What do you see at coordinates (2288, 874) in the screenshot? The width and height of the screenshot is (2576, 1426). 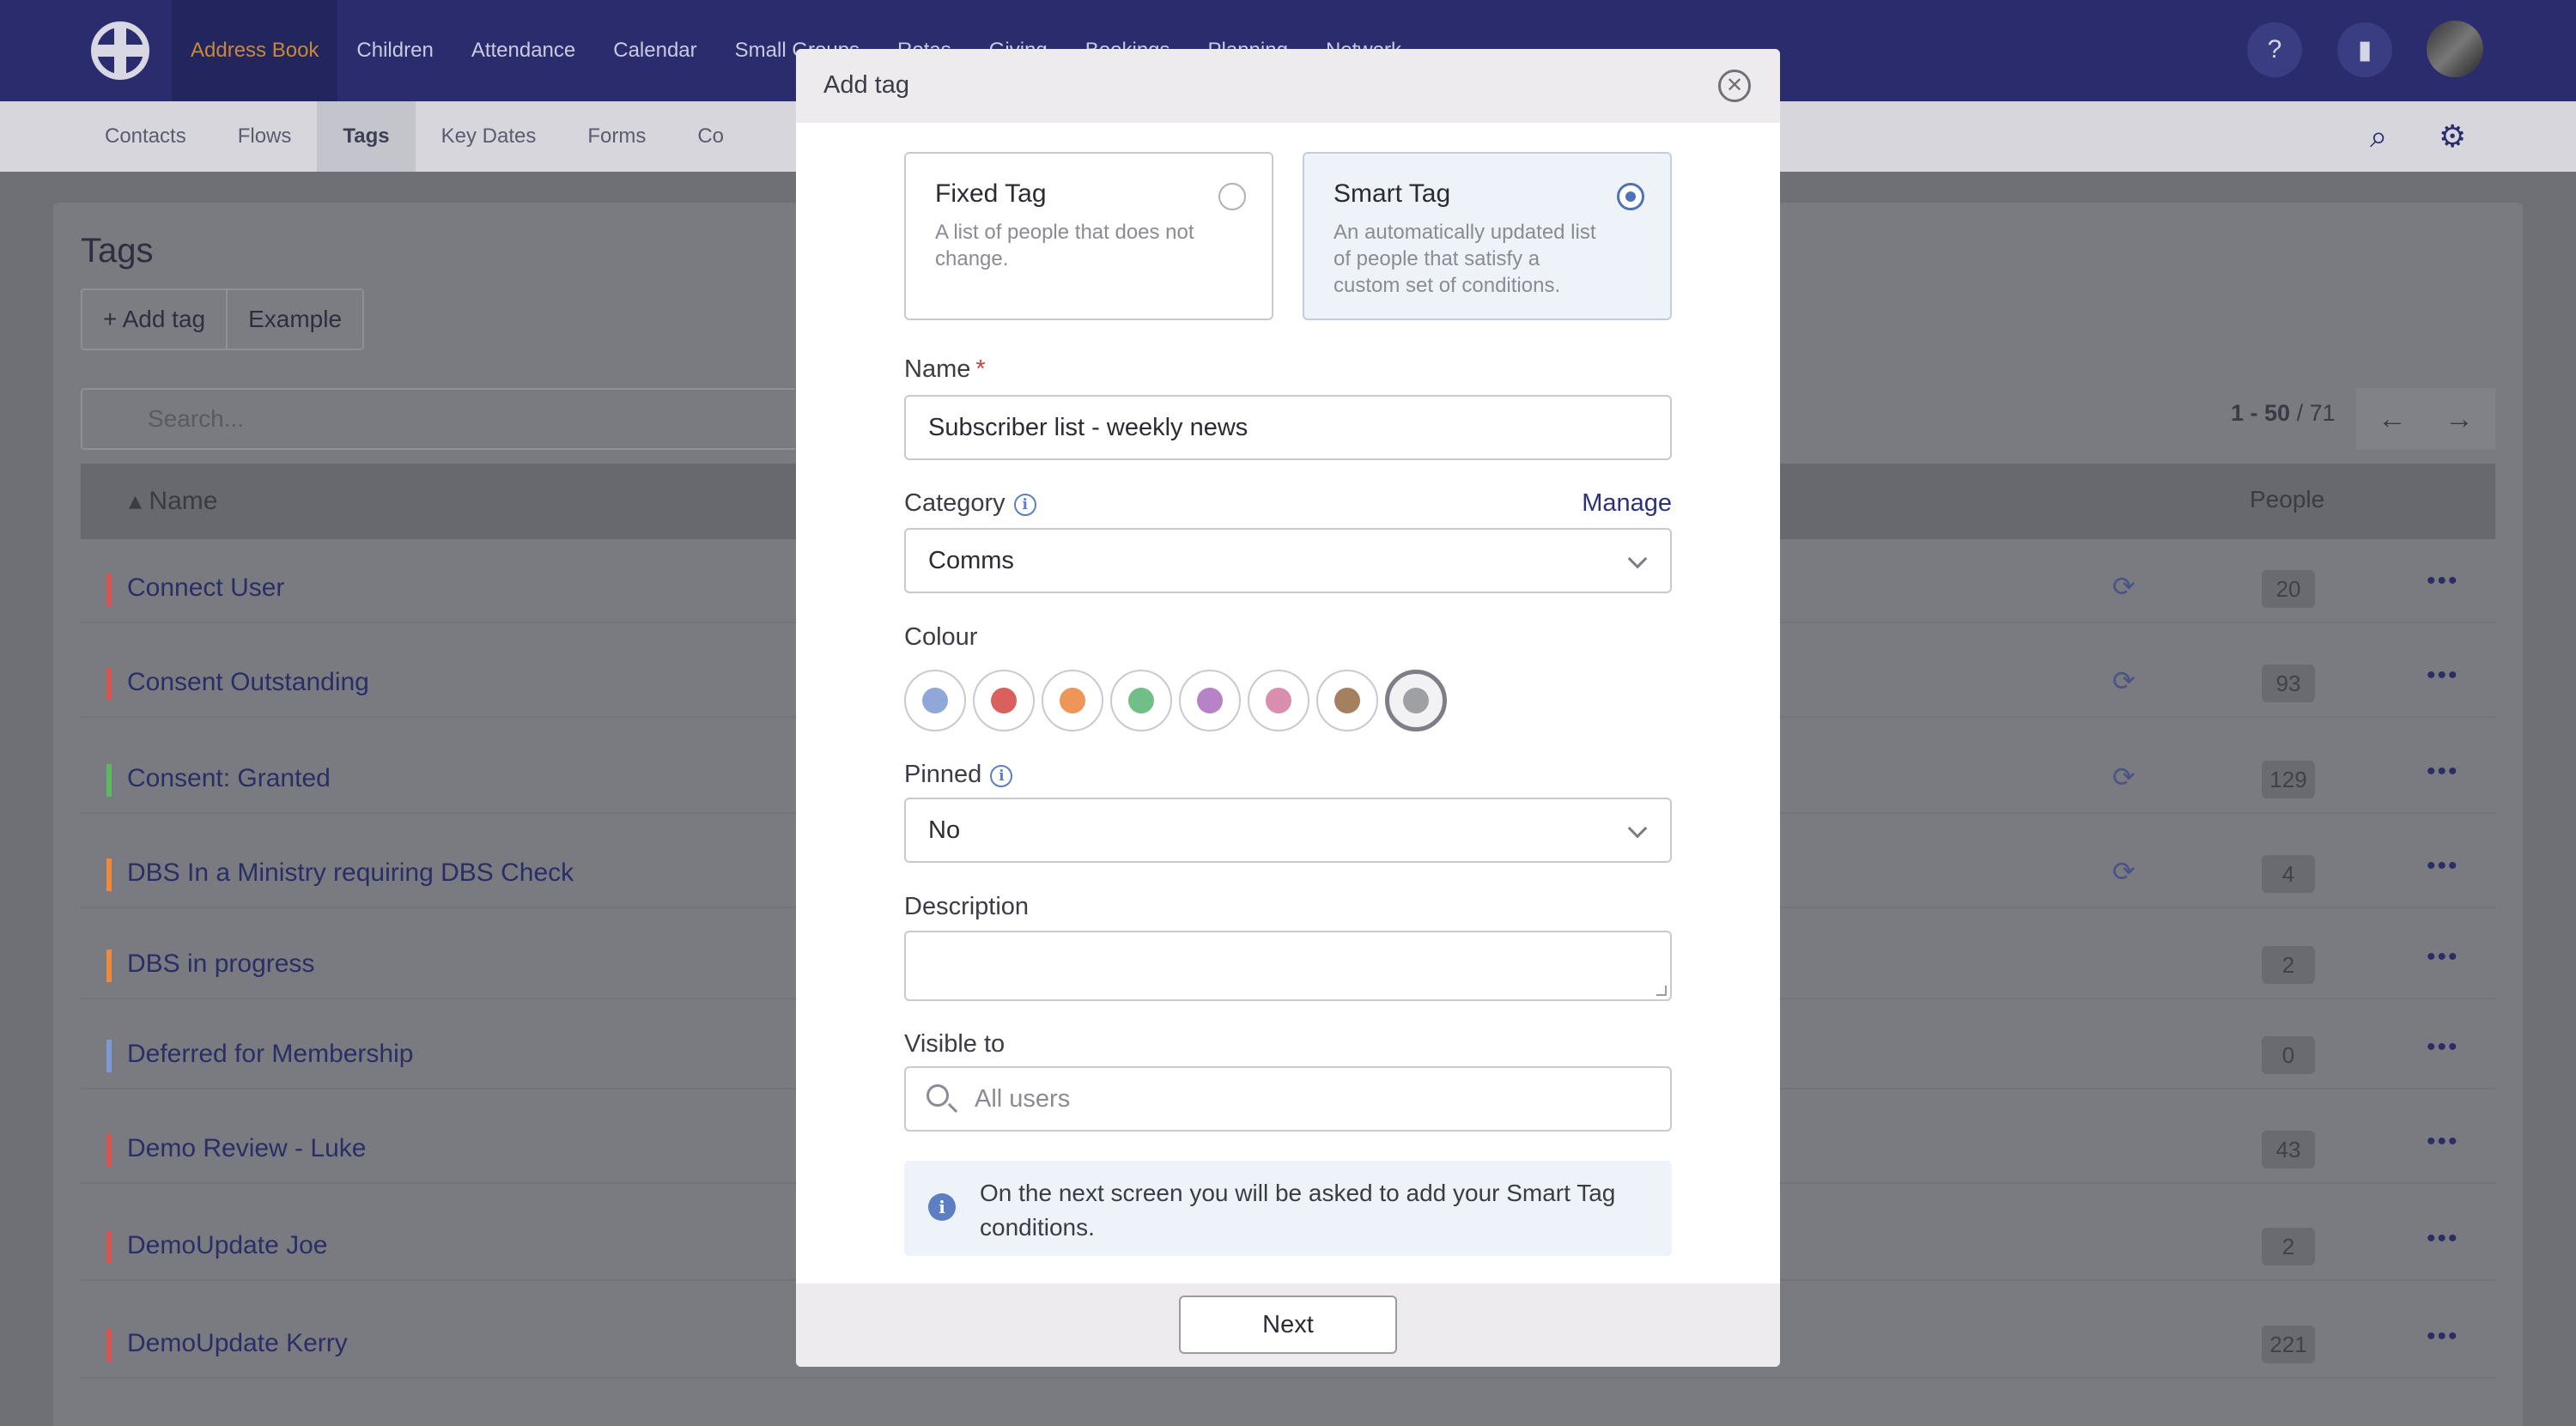 I see `people-count-badge: 4` at bounding box center [2288, 874].